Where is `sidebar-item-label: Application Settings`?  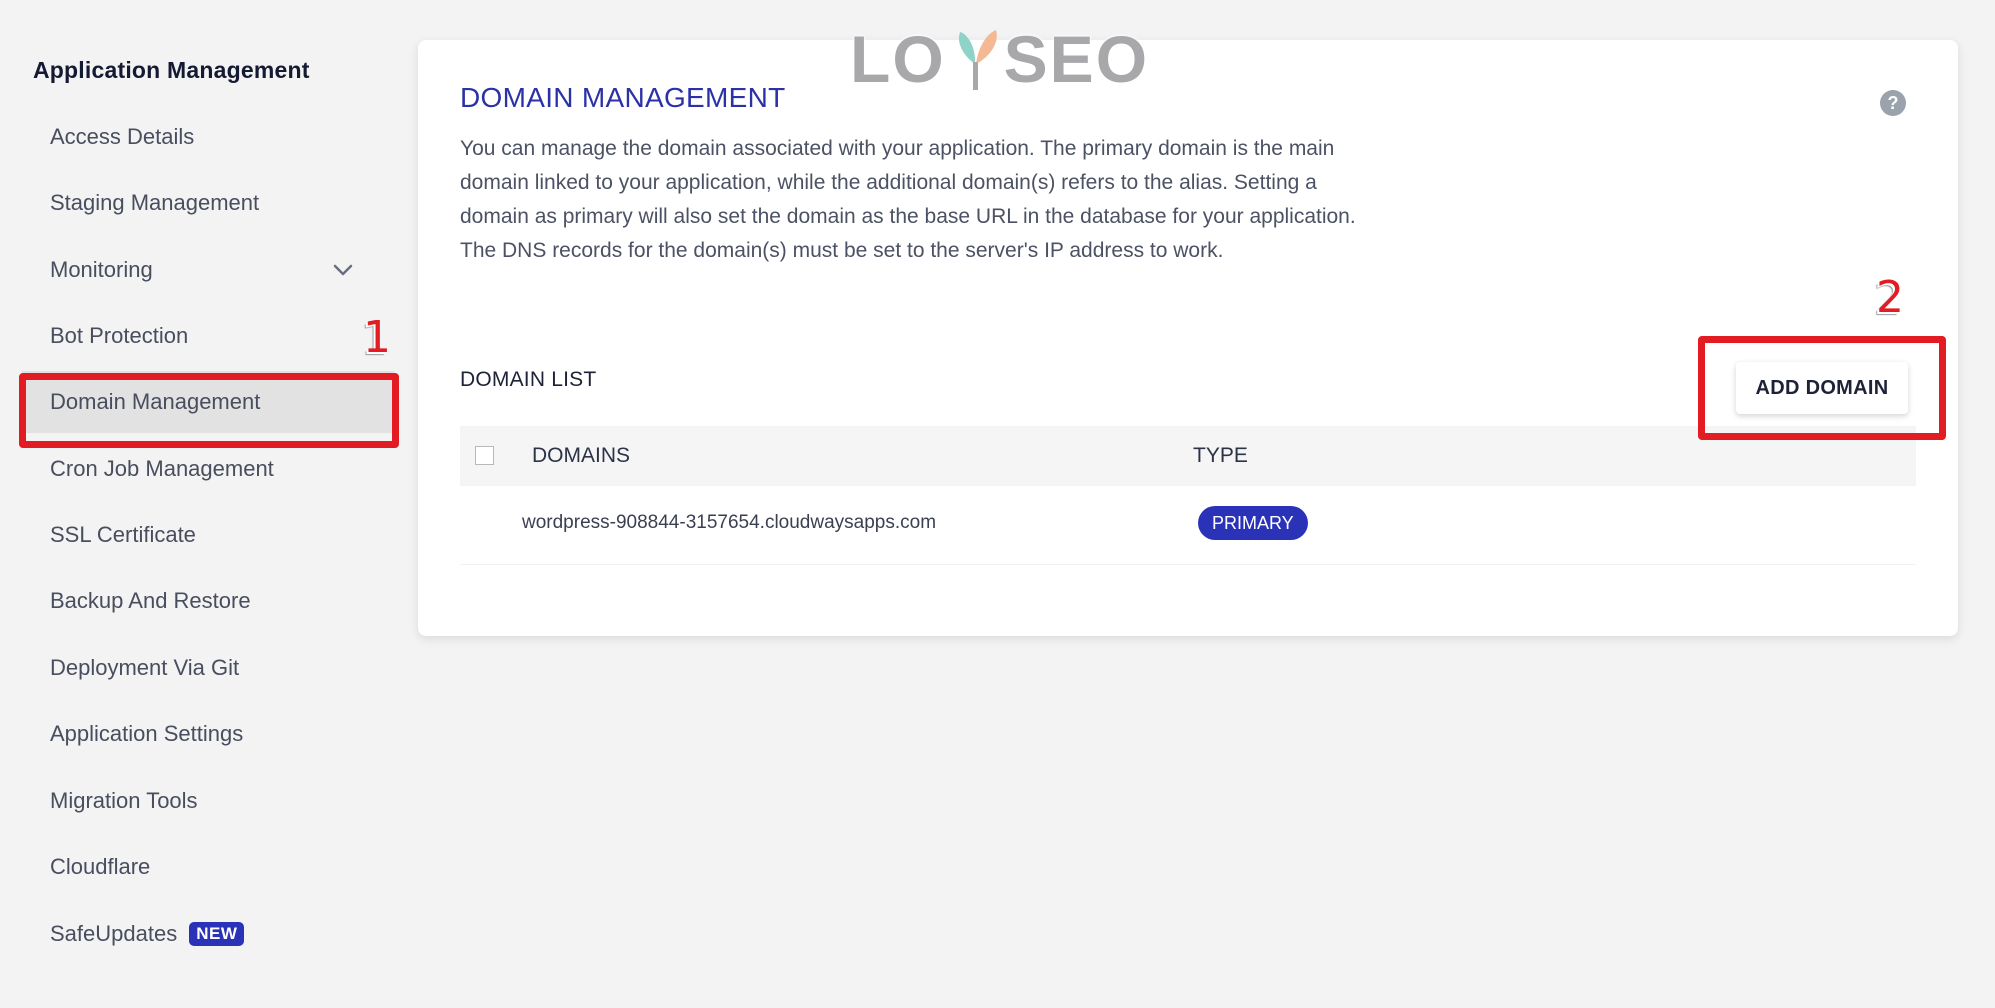 sidebar-item-label: Application Settings is located at coordinates (147, 733).